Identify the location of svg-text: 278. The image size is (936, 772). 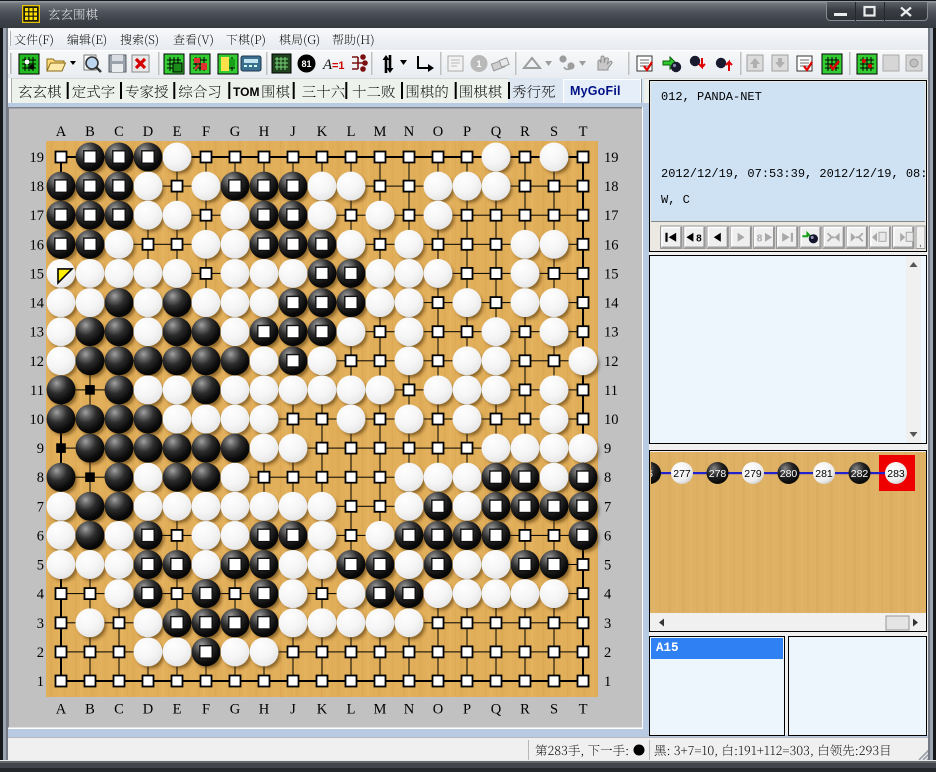
(718, 474).